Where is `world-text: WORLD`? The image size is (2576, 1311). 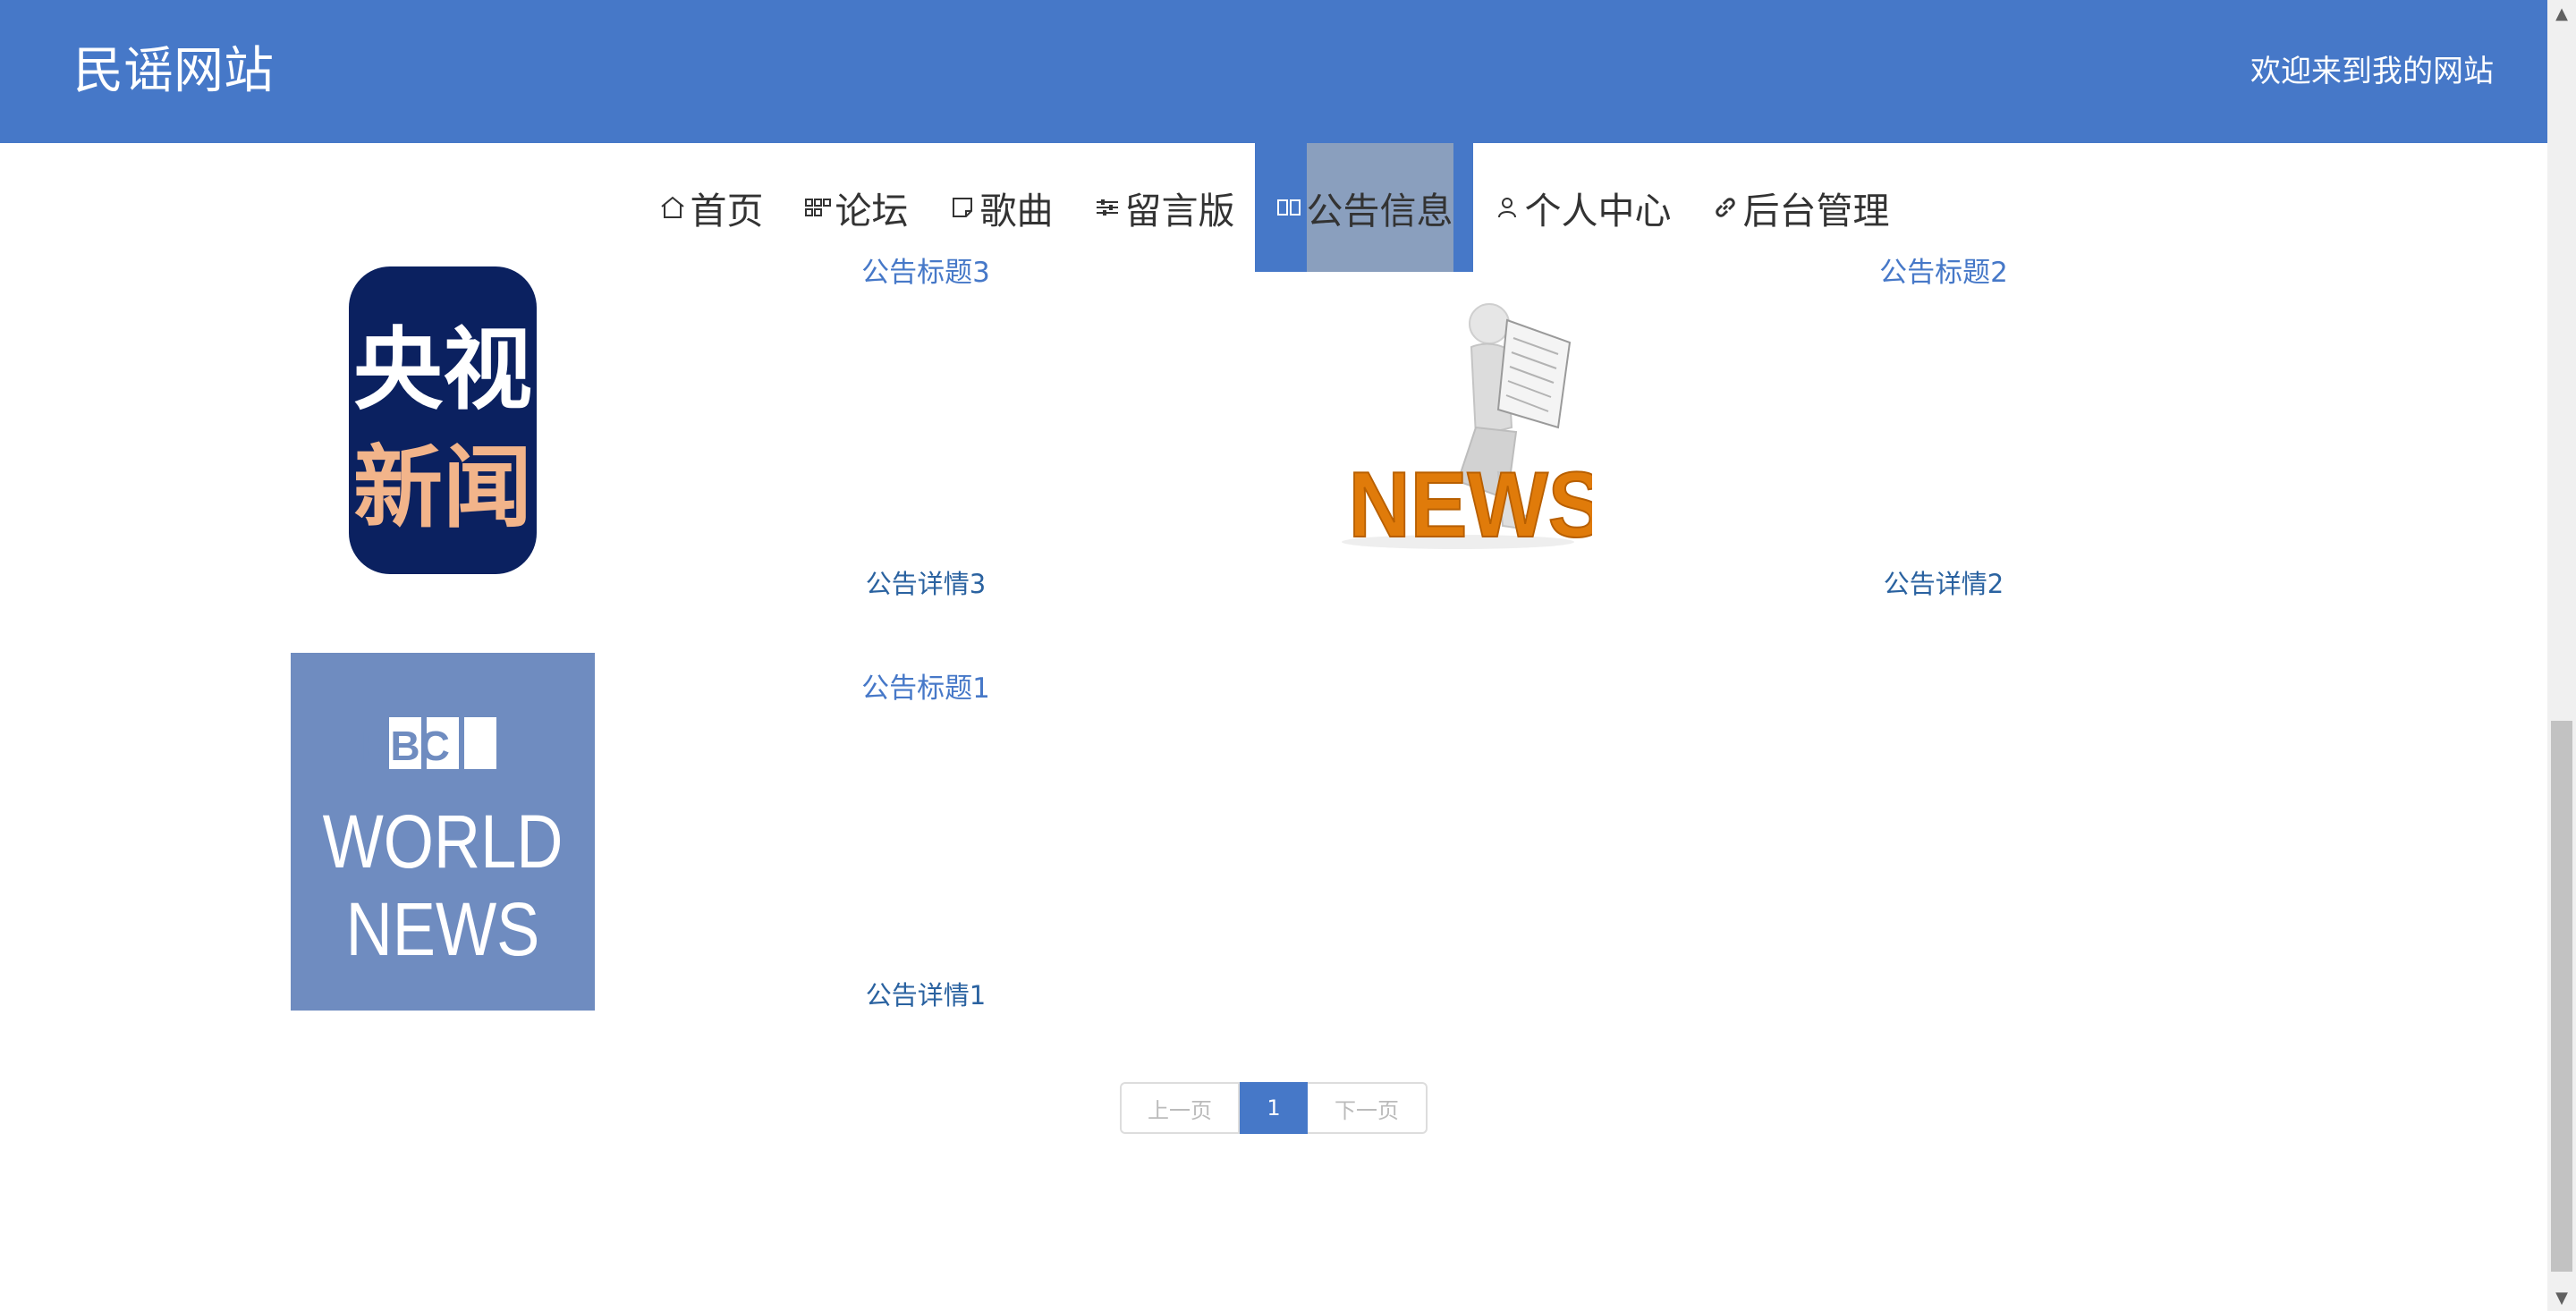 world-text: WORLD is located at coordinates (443, 841).